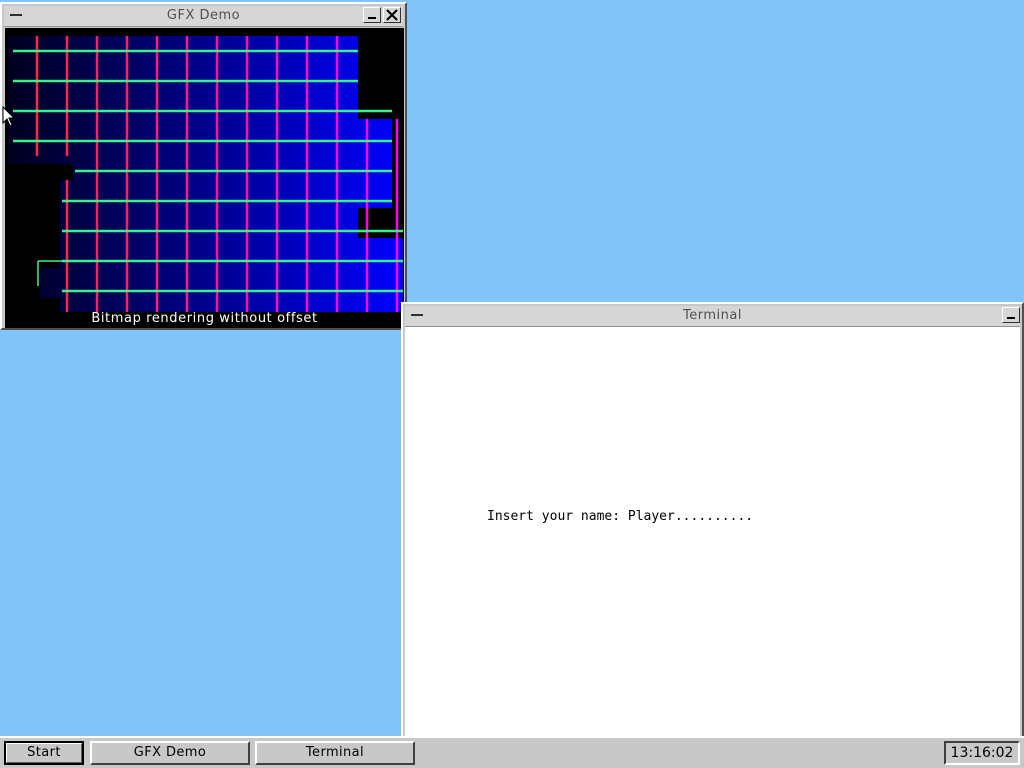 The image size is (1024, 768). I want to click on close-button, so click(392, 15).